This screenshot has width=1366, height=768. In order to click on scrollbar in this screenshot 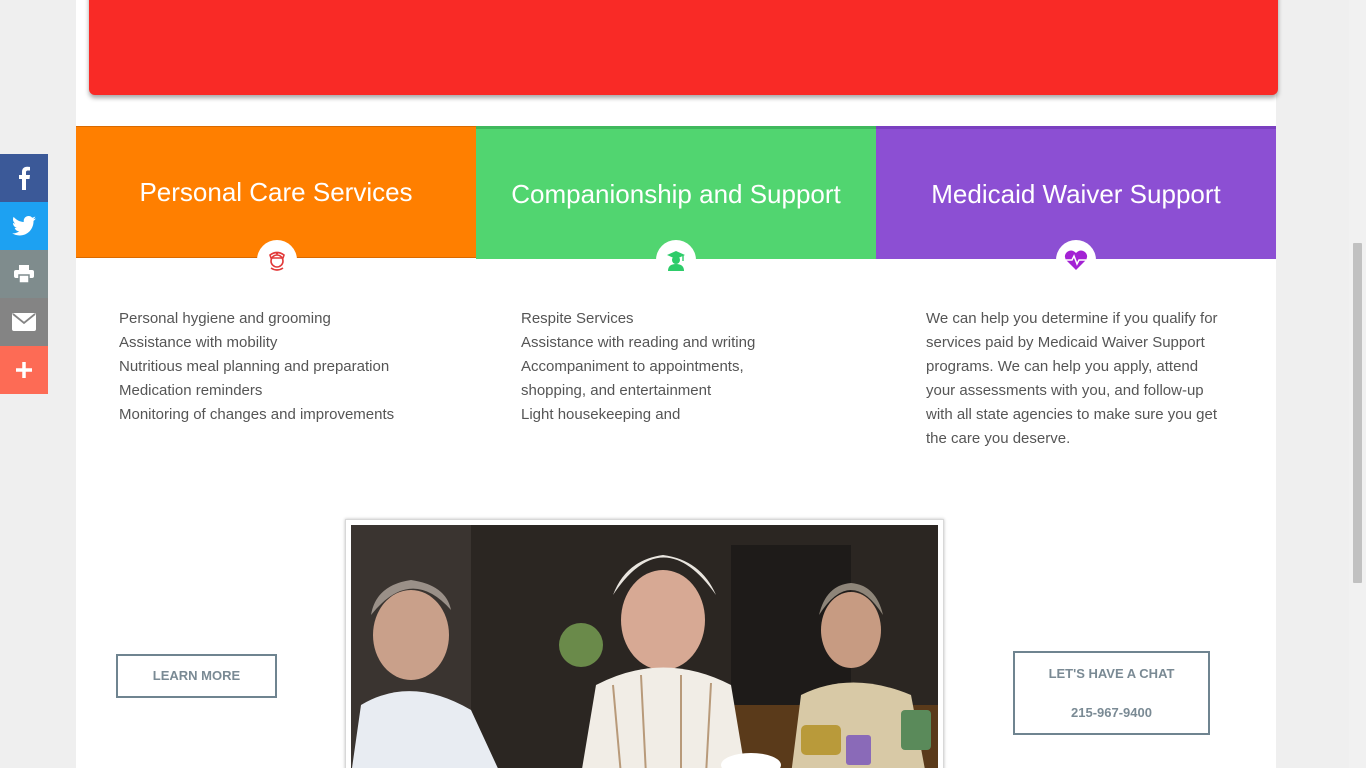, I will do `click(1357, 384)`.